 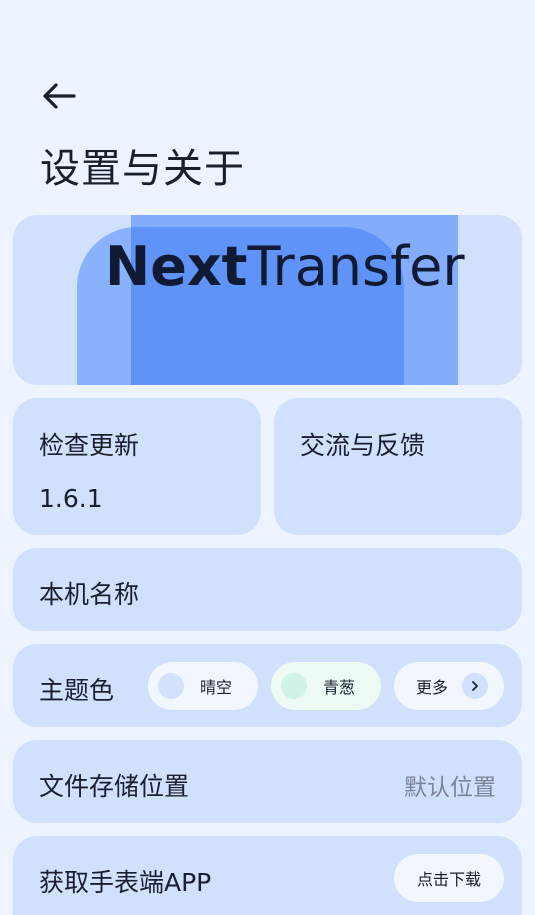 I want to click on arrow-left-icon, so click(x=59, y=96).